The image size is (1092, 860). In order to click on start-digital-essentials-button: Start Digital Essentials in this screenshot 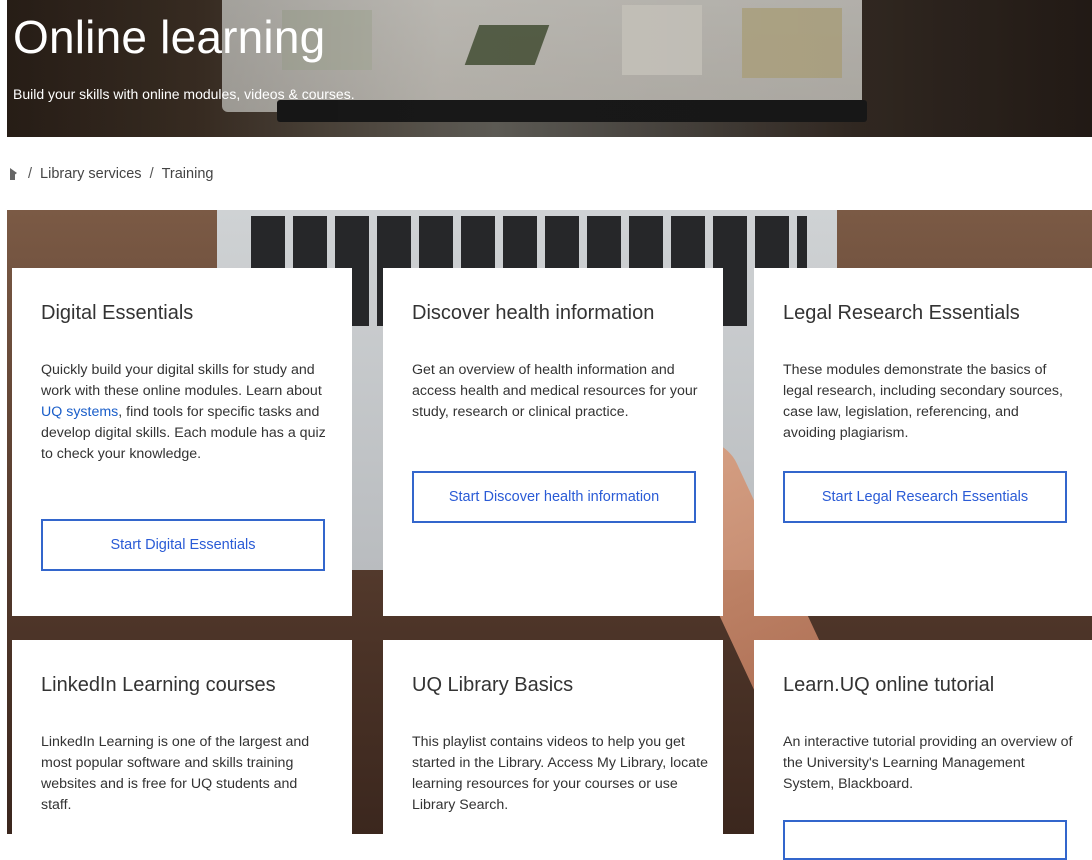, I will do `click(183, 545)`.